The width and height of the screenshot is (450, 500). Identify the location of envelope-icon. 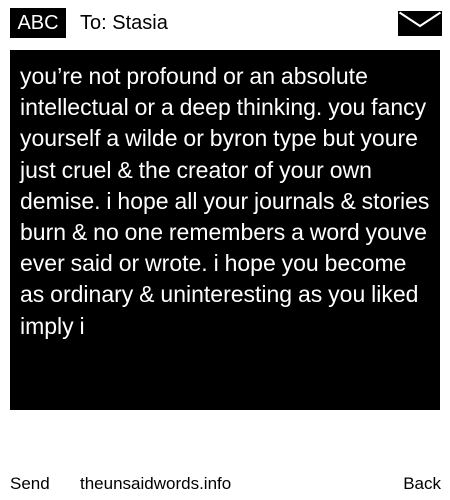
(420, 23).